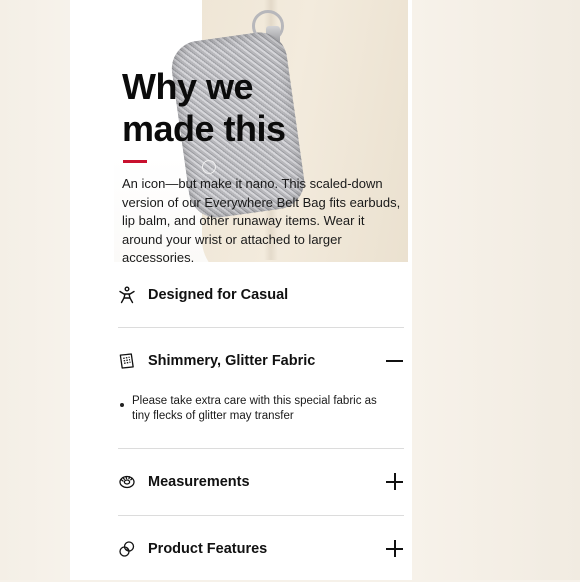 The height and width of the screenshot is (582, 580). I want to click on title-line-2: made this, so click(204, 128).